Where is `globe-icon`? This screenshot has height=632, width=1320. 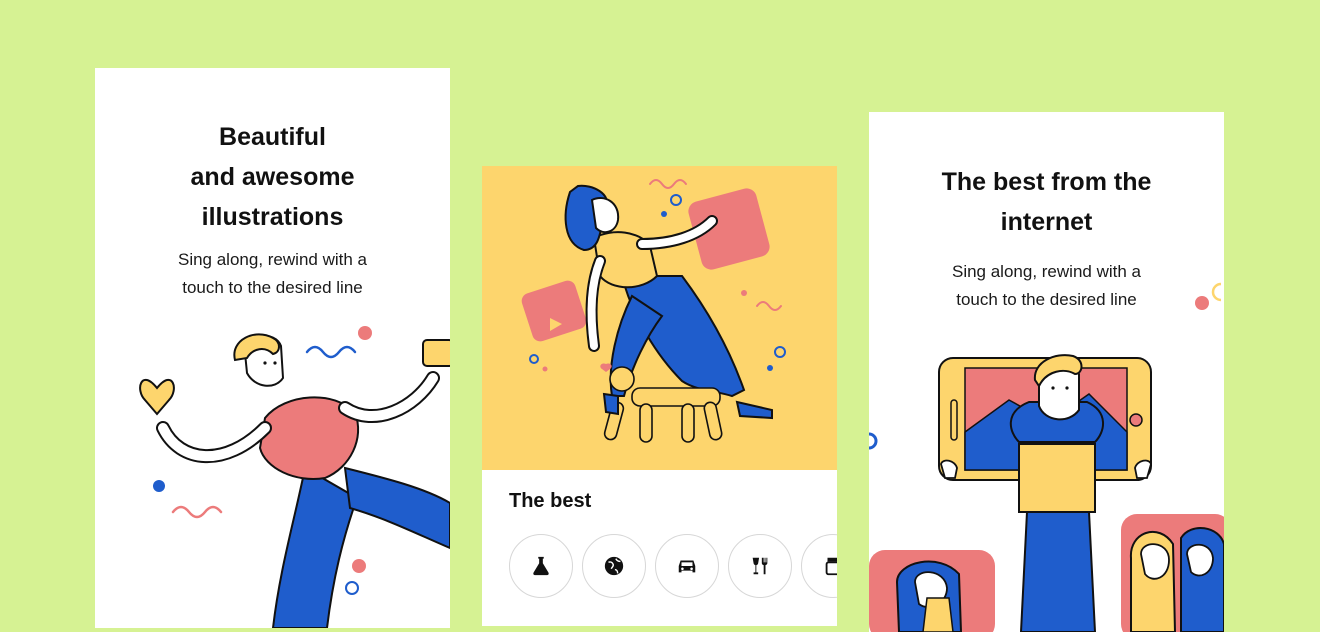 globe-icon is located at coordinates (614, 566).